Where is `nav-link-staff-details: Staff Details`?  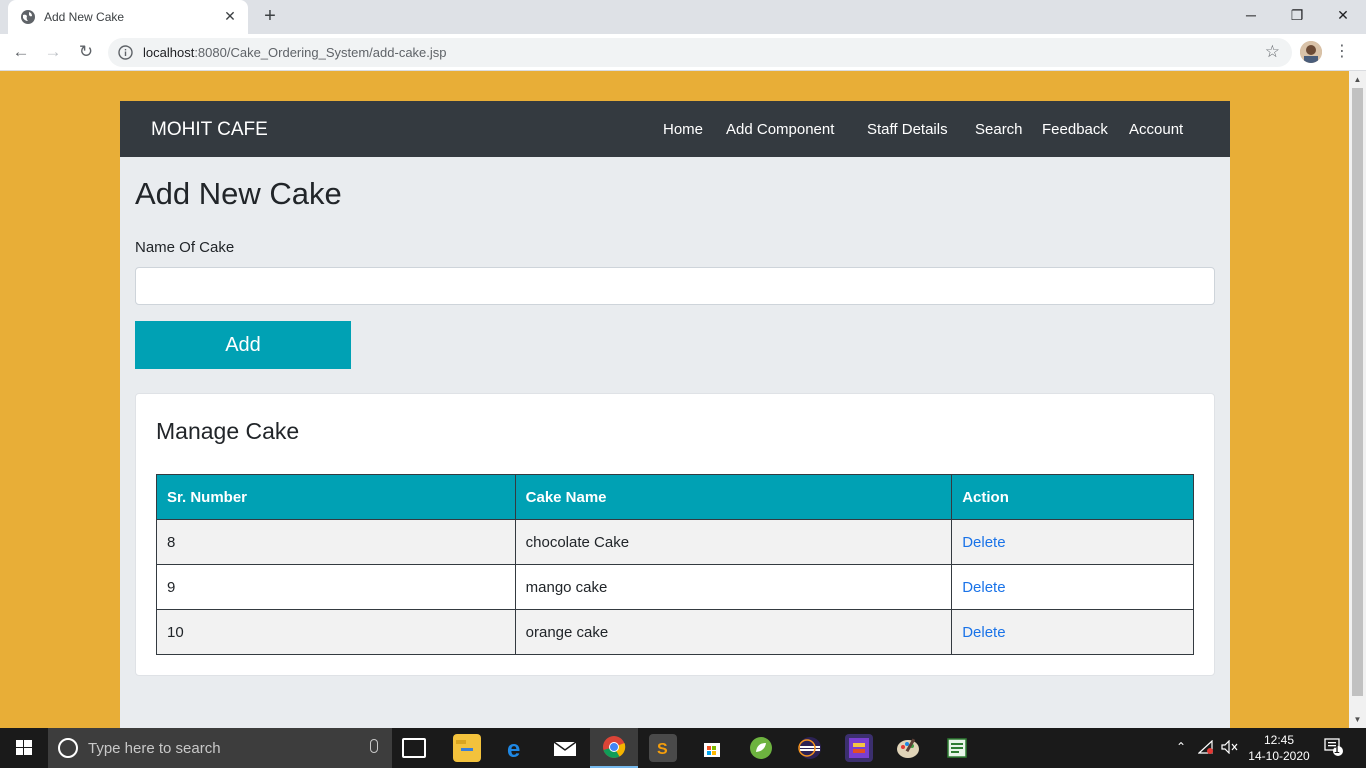
nav-link-staff-details: Staff Details is located at coordinates (907, 129).